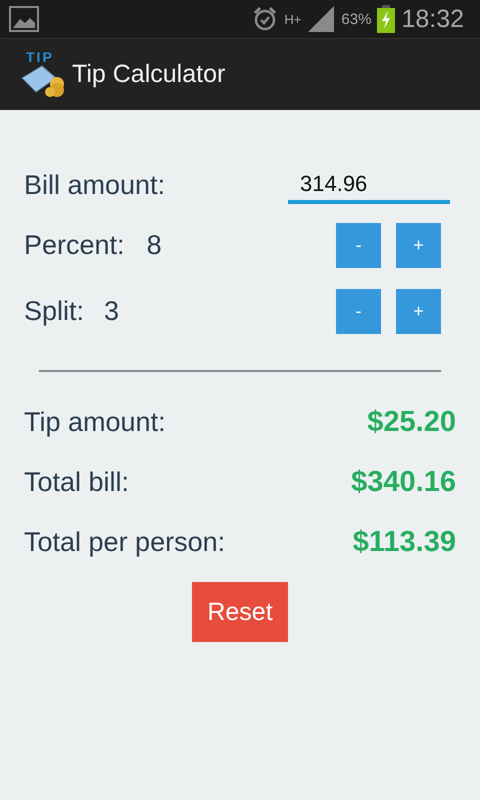  Describe the element at coordinates (154, 245) in the screenshot. I see `stepper-value: 8` at that location.